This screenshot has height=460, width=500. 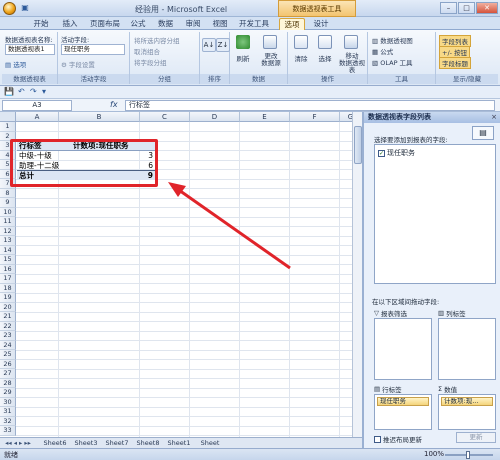 I want to click on row-header: 27, so click(x=8, y=374).